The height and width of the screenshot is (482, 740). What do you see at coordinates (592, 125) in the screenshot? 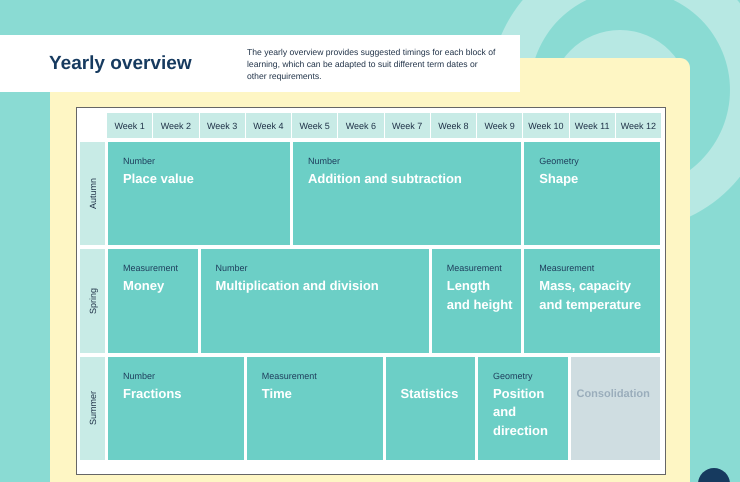
I see `week-header: Week 11` at bounding box center [592, 125].